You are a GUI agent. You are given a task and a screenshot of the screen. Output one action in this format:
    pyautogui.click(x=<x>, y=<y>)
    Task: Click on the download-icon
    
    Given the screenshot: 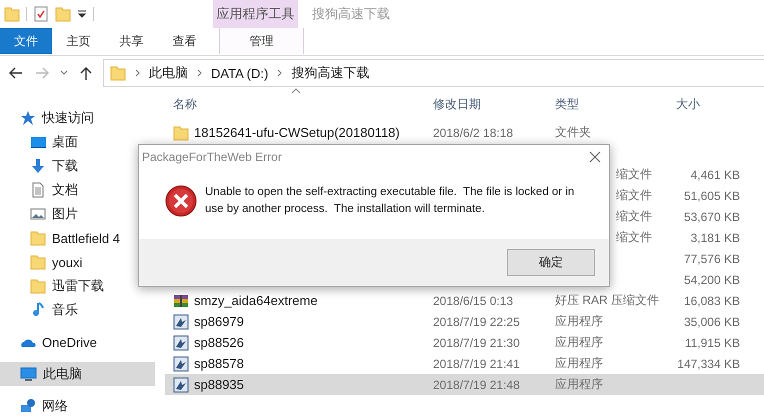 What is the action you would take?
    pyautogui.click(x=38, y=166)
    